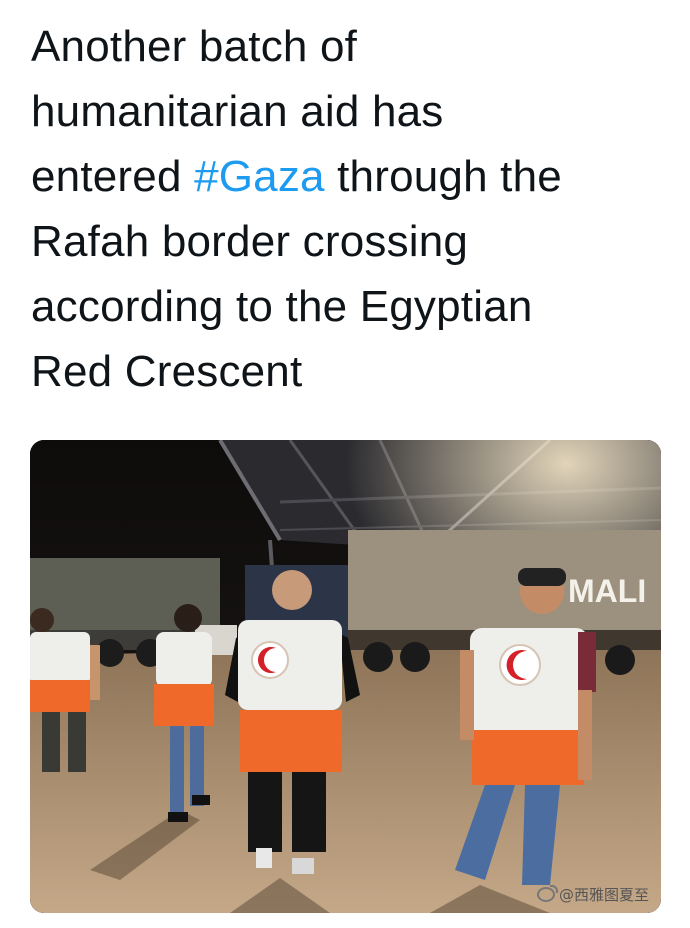 This screenshot has height=928, width=690. I want to click on tweet-line: according to the Egyptian, so click(282, 306).